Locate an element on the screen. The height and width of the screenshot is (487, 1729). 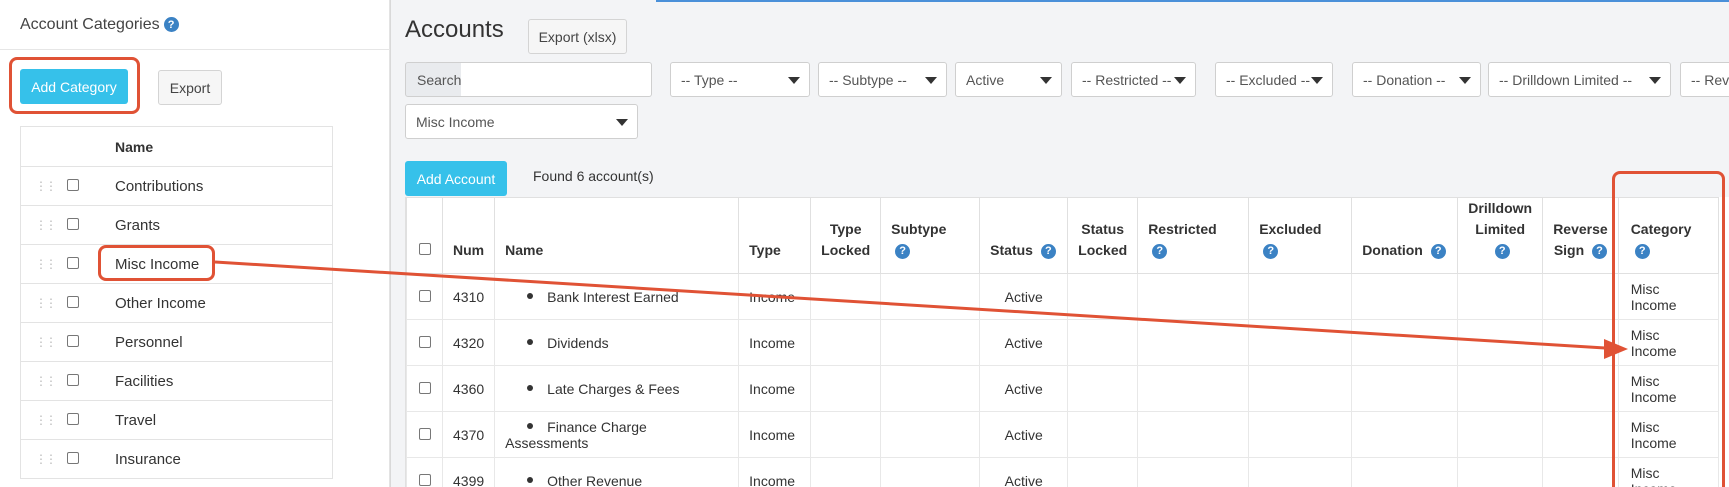
category-row: ⋮⋮ Insurance is located at coordinates (176, 459).